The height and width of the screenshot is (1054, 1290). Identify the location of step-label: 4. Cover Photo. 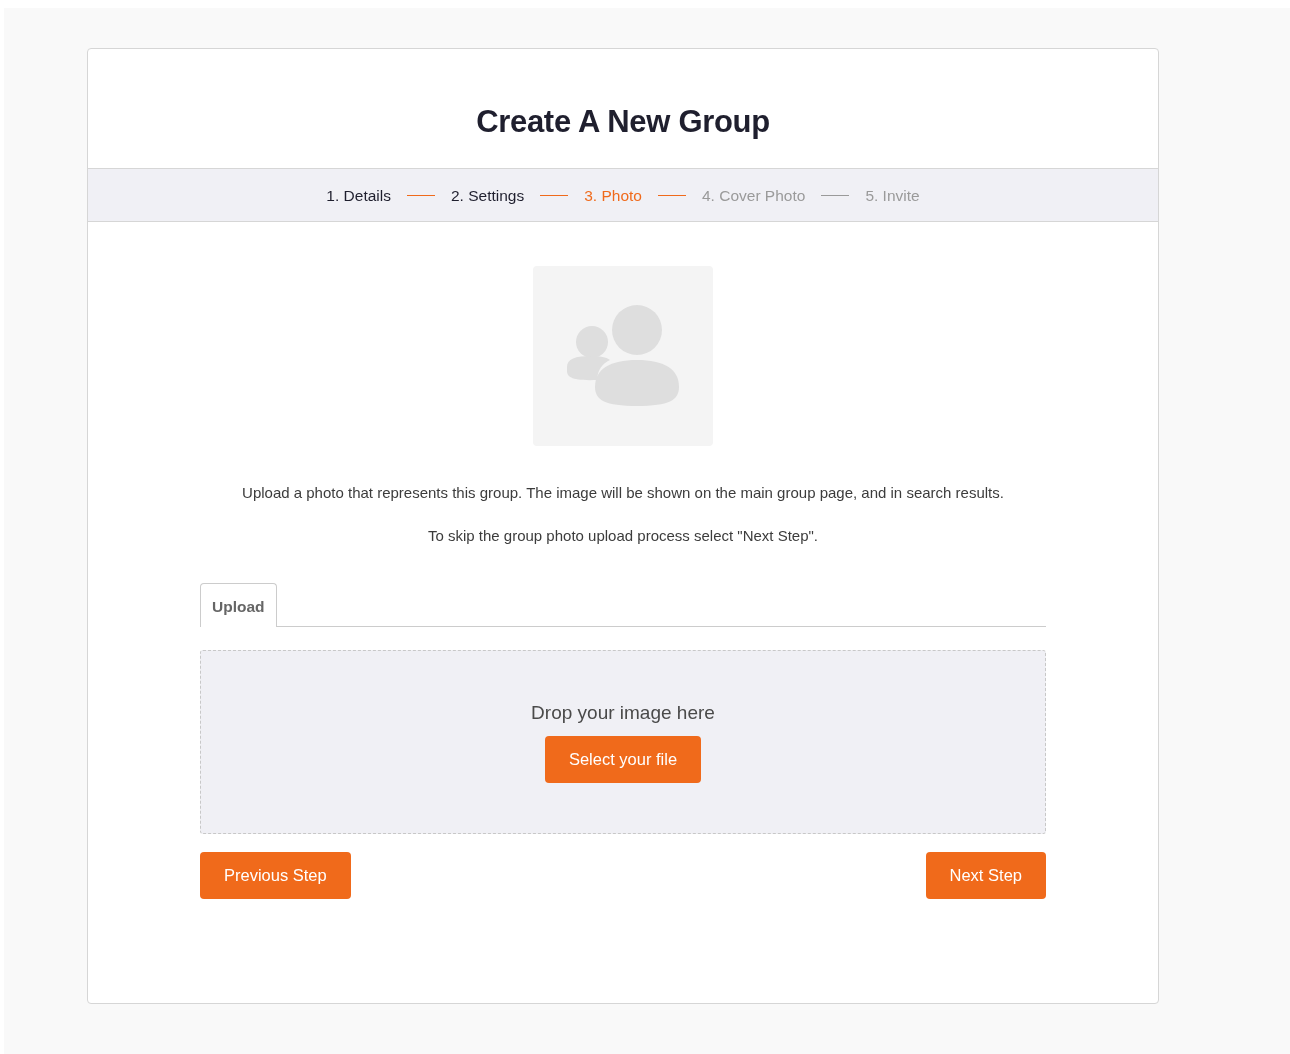
(753, 195).